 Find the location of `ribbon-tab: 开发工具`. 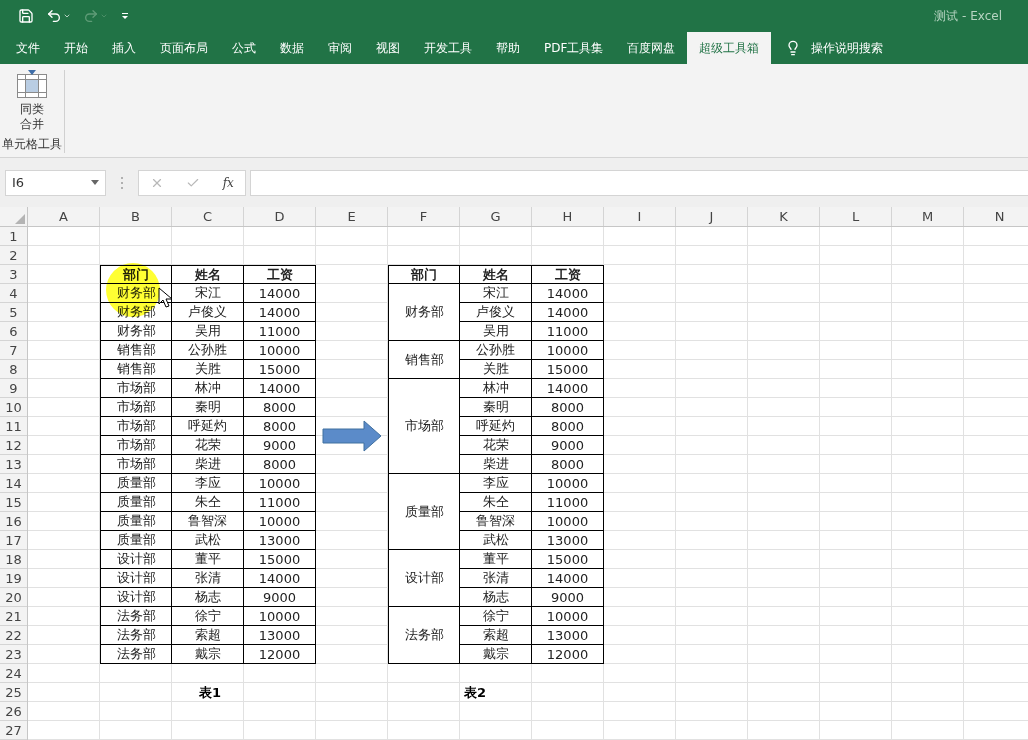

ribbon-tab: 开发工具 is located at coordinates (448, 48).